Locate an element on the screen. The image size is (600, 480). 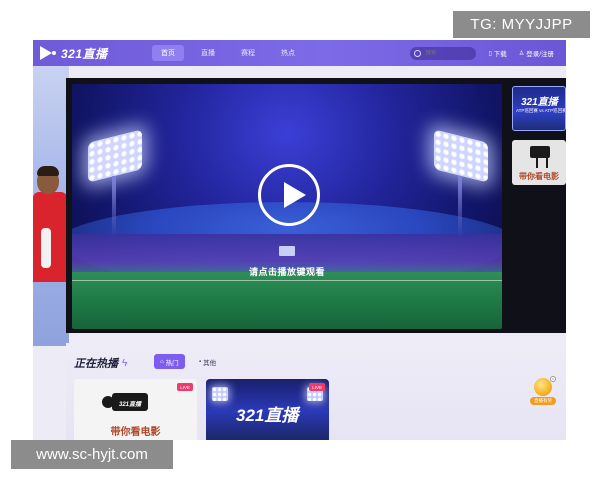
side-thumb-1: 321直播 ATP巡回赛 vs ATP巡回赛 is located at coordinates (539, 108).